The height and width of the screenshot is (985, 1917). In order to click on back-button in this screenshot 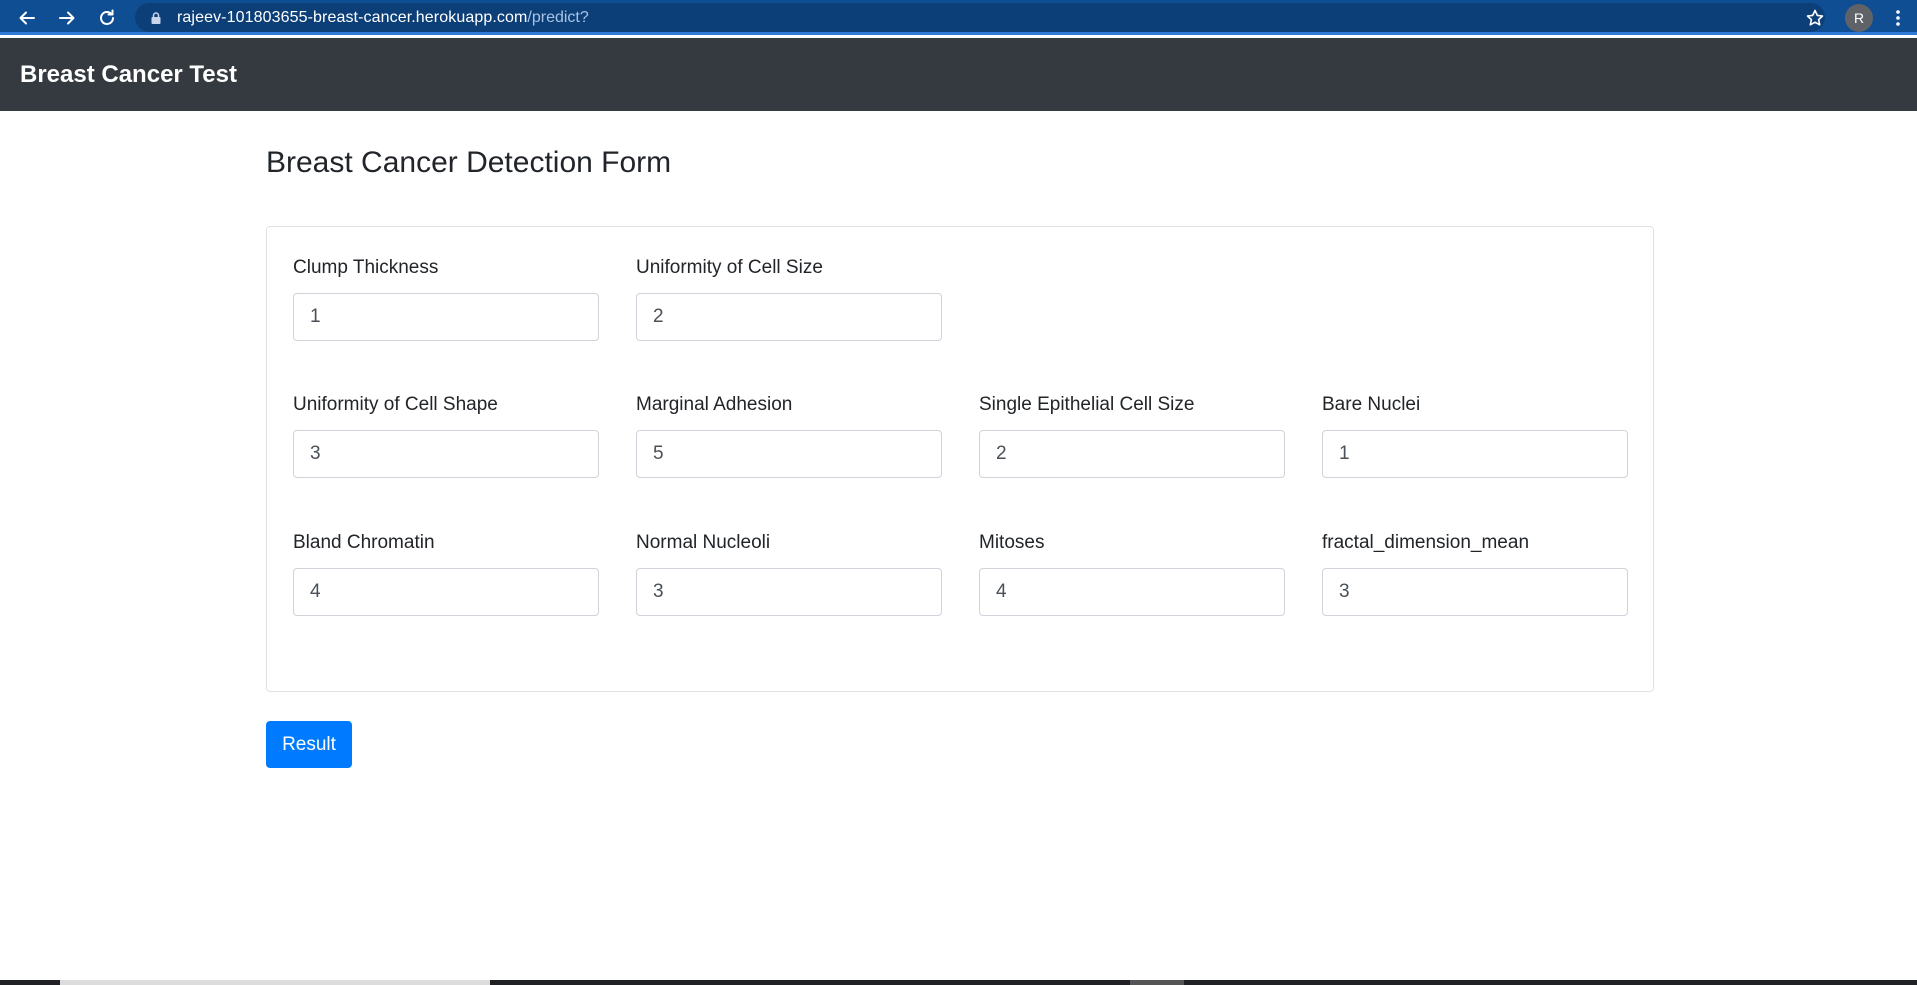, I will do `click(27, 17)`.